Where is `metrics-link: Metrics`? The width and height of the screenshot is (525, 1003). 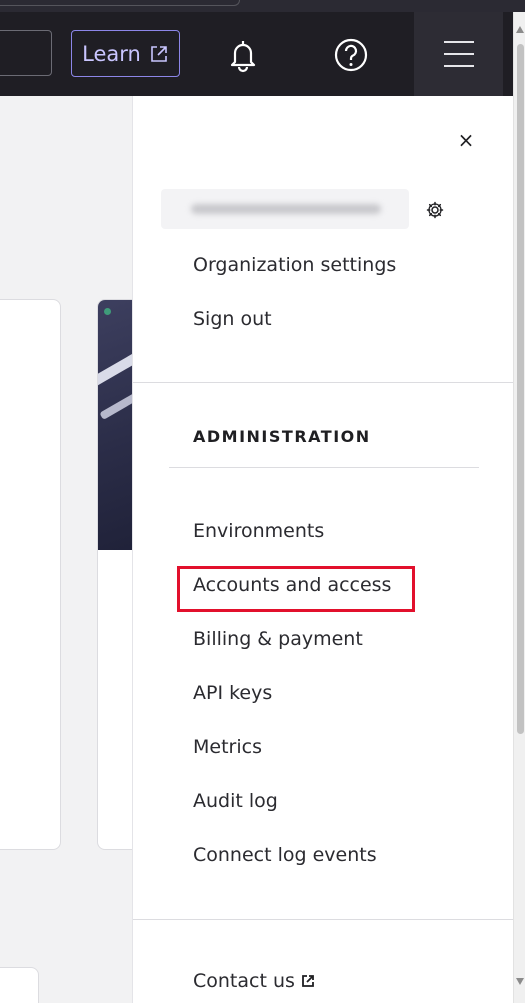
metrics-link: Metrics is located at coordinates (227, 747).